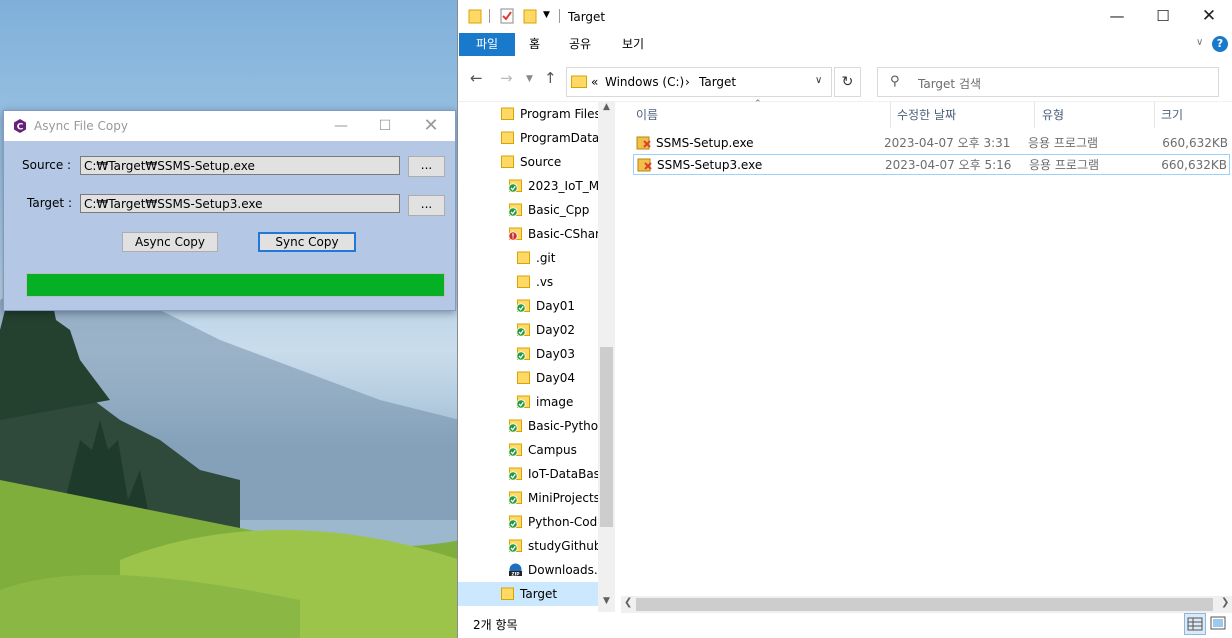 The image size is (1232, 638). What do you see at coordinates (1048, 82) in the screenshot?
I see `search-box: ⚲ Target 검색` at bounding box center [1048, 82].